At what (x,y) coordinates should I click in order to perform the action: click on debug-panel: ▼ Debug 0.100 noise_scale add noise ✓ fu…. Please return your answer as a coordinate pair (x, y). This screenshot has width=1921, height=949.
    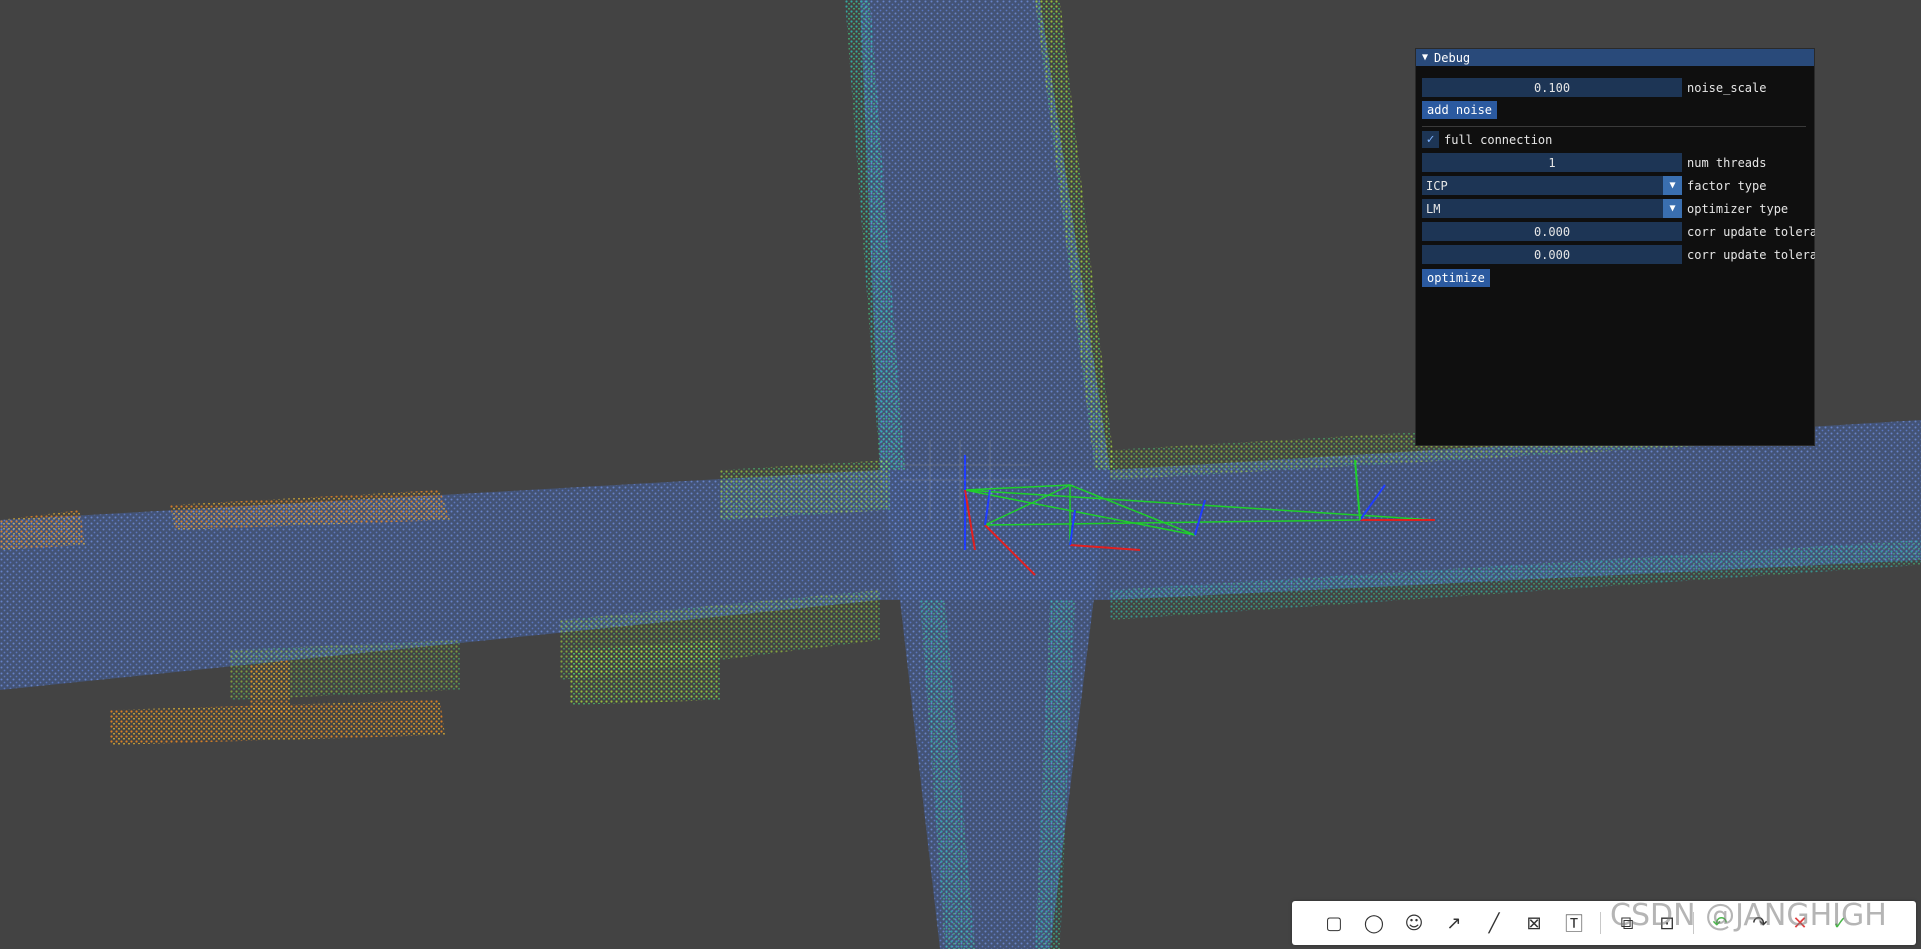
    Looking at the image, I should click on (1615, 247).